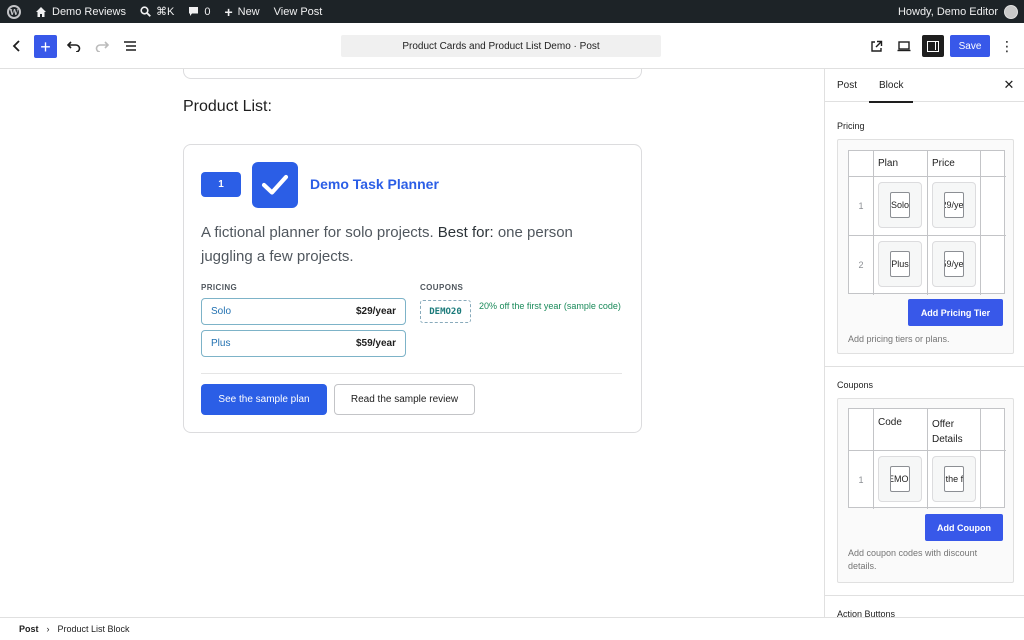 Image resolution: width=1024 pixels, height=640 pixels. Describe the element at coordinates (303, 343) in the screenshot. I see `pricing-row: Plus $59/year` at that location.